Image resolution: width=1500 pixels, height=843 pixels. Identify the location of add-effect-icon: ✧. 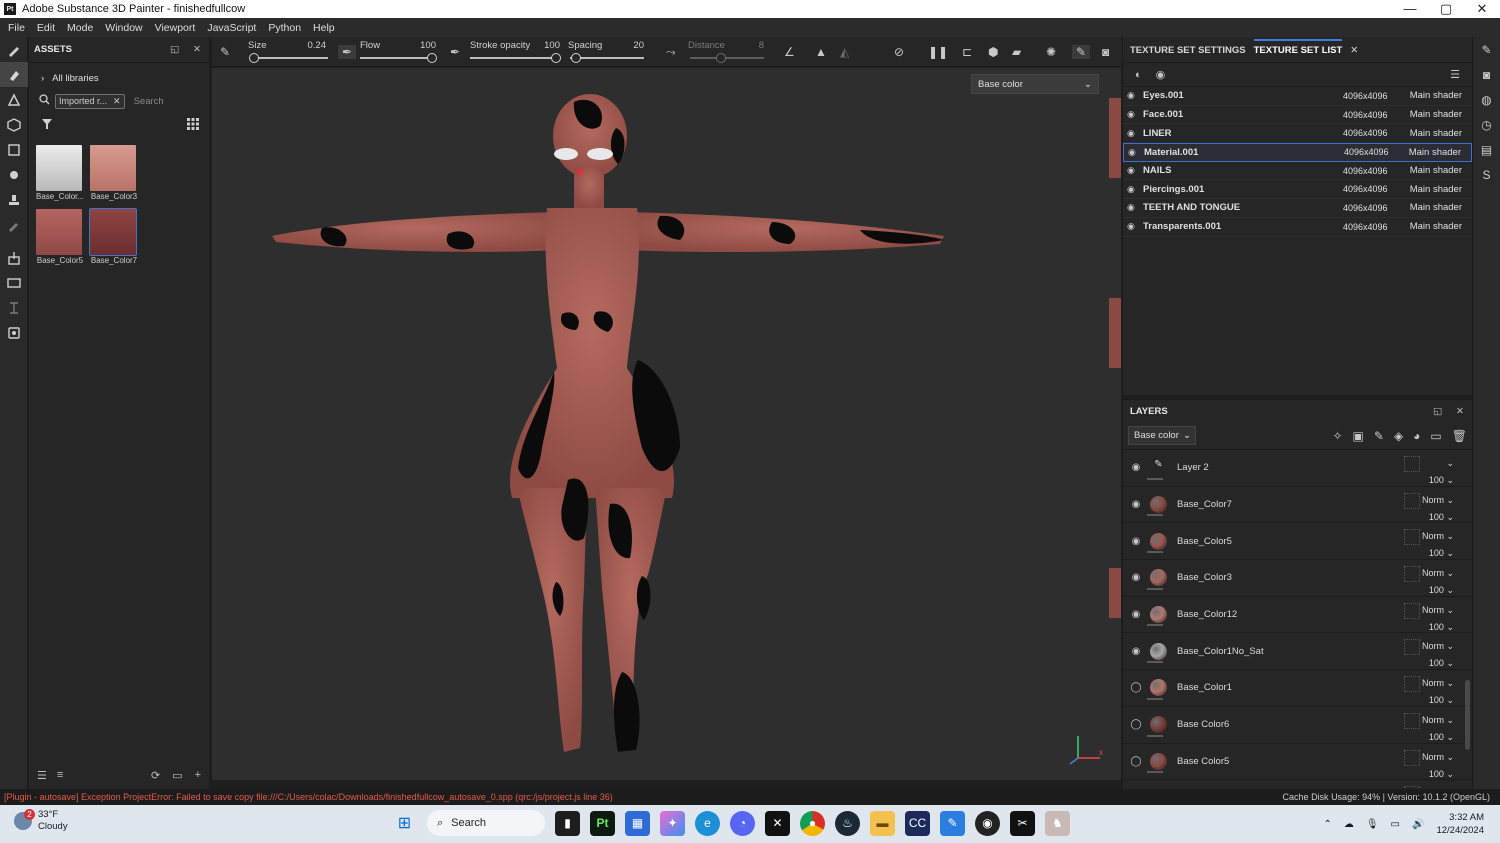
(1337, 436).